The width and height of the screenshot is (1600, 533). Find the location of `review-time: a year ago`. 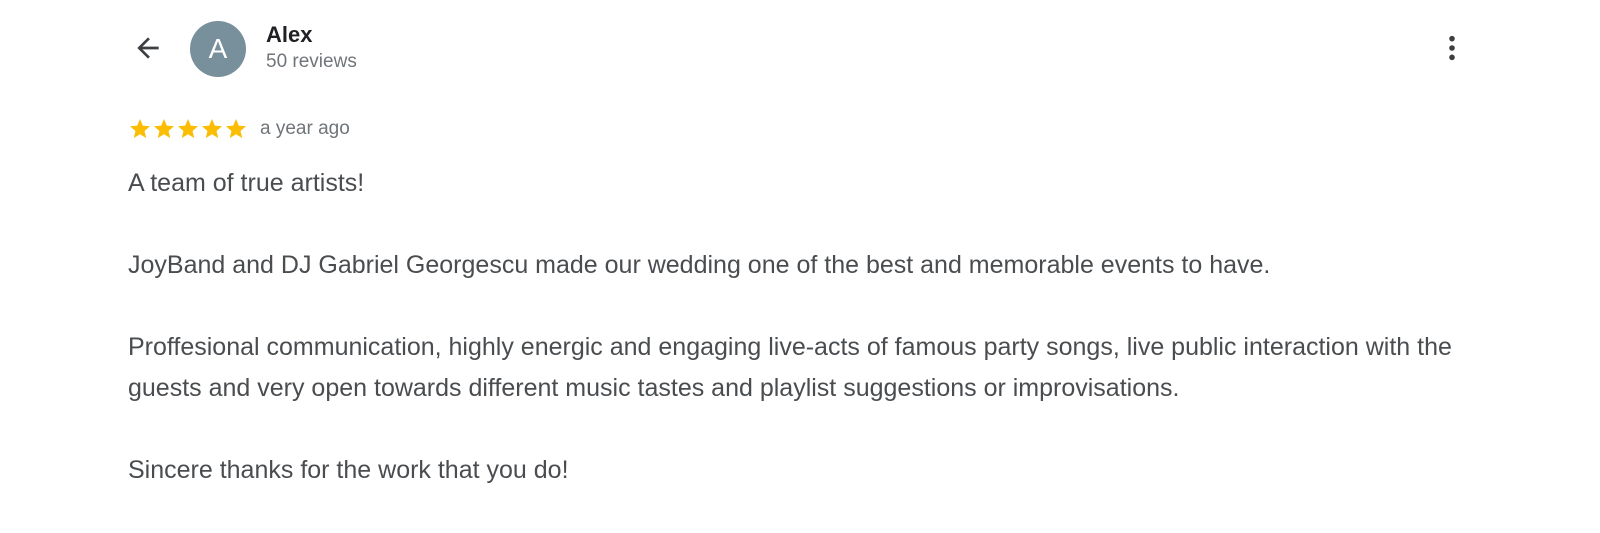

review-time: a year ago is located at coordinates (305, 128).